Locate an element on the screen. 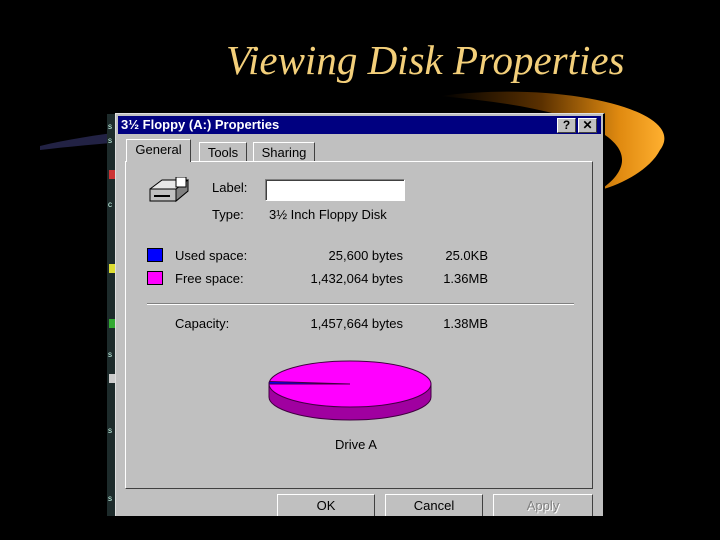  floppy-drive-icon is located at coordinates (169, 190).